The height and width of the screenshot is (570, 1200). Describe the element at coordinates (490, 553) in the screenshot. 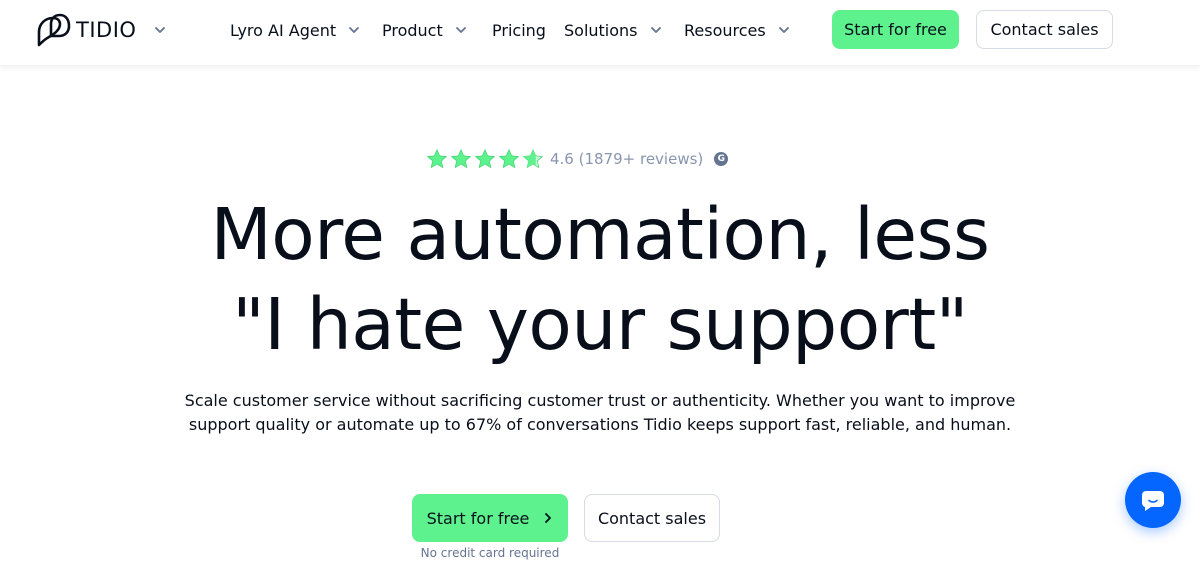

I see `no-credit-card-note: No credit card required` at that location.